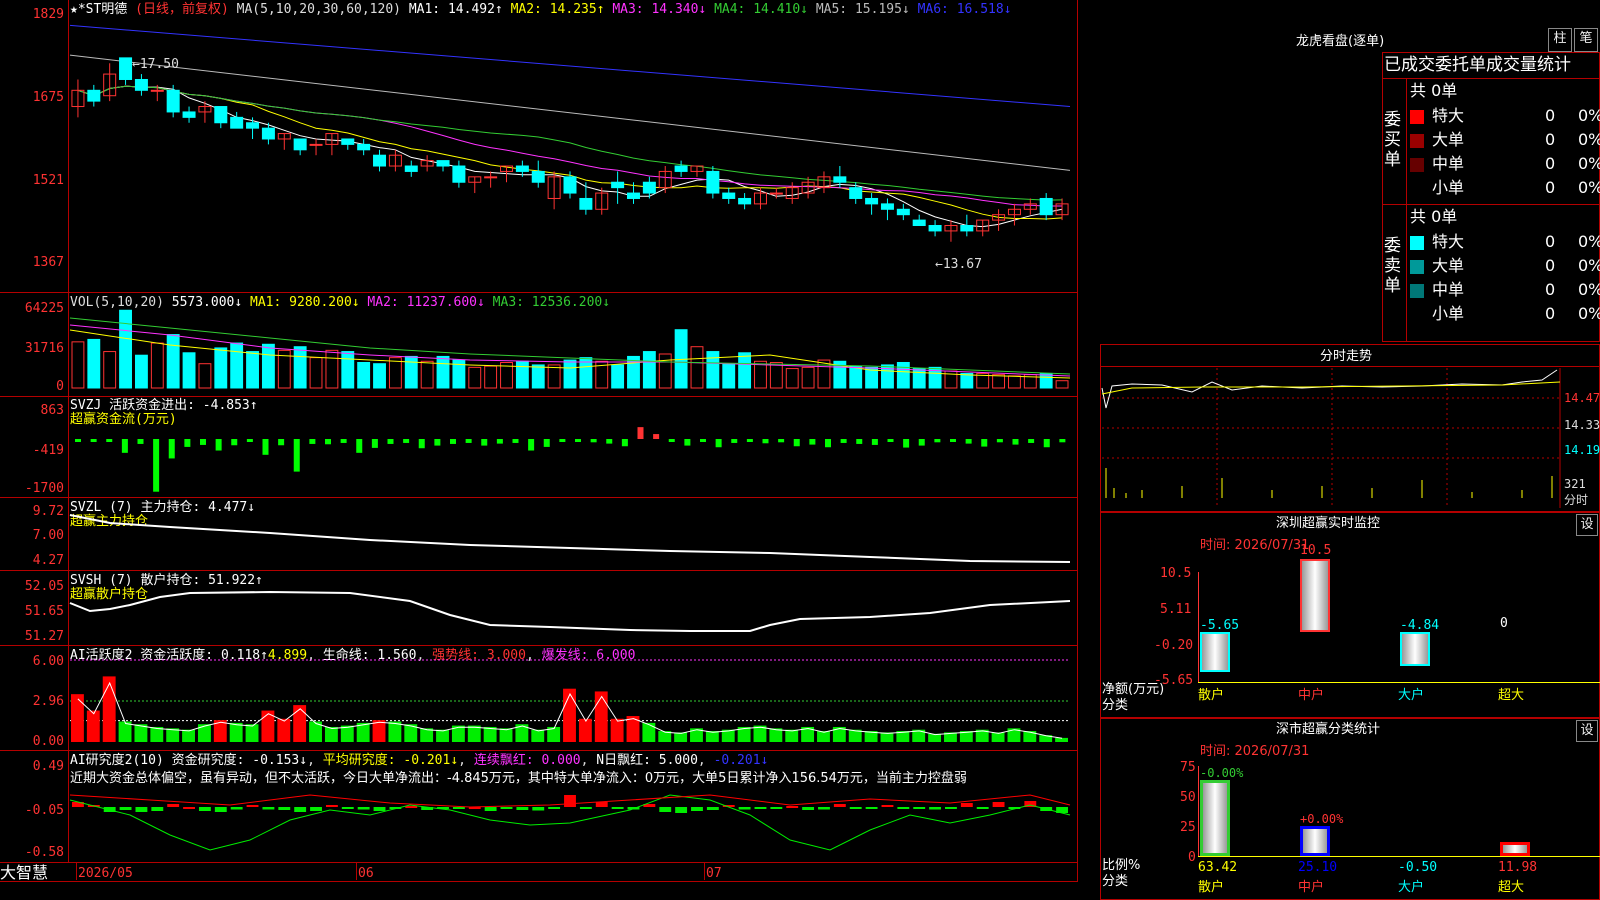 This screenshot has width=1600, height=900. Describe the element at coordinates (455, 9) in the screenshot. I see `ma-value: MA1: 14.492↑` at that location.